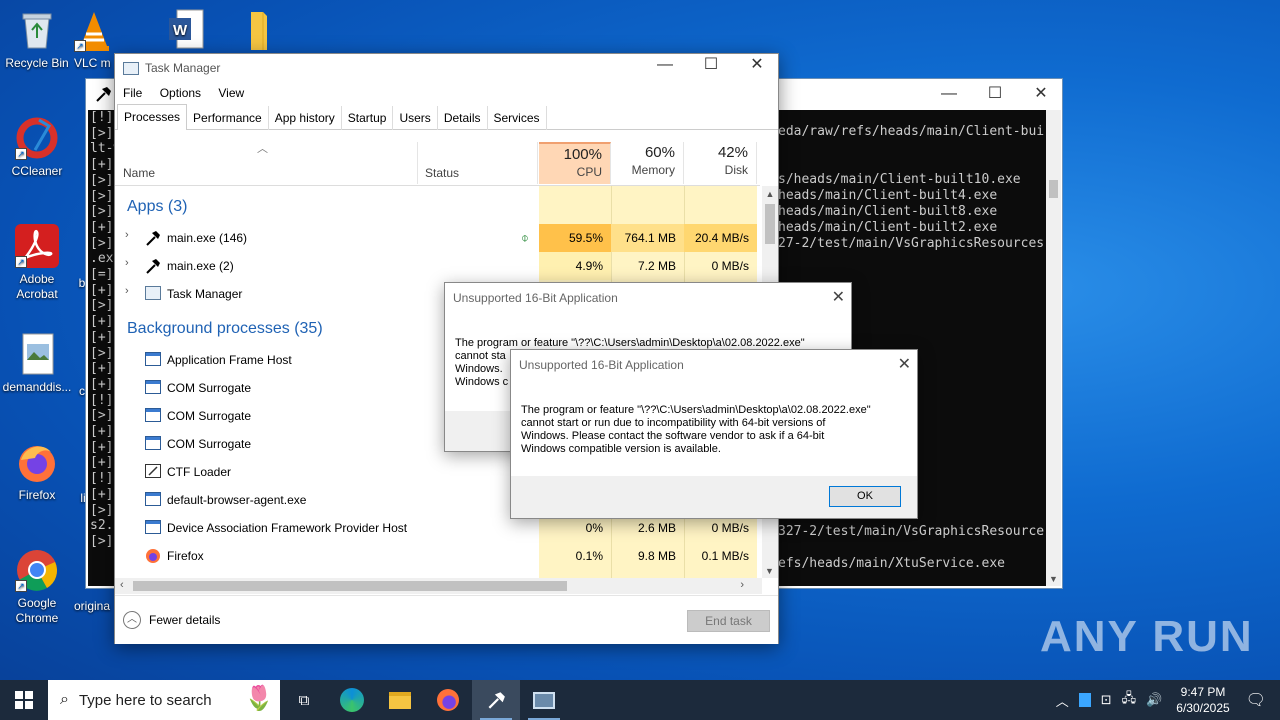 Image resolution: width=1280 pixels, height=720 pixels. I want to click on menu-view: View, so click(231, 93).